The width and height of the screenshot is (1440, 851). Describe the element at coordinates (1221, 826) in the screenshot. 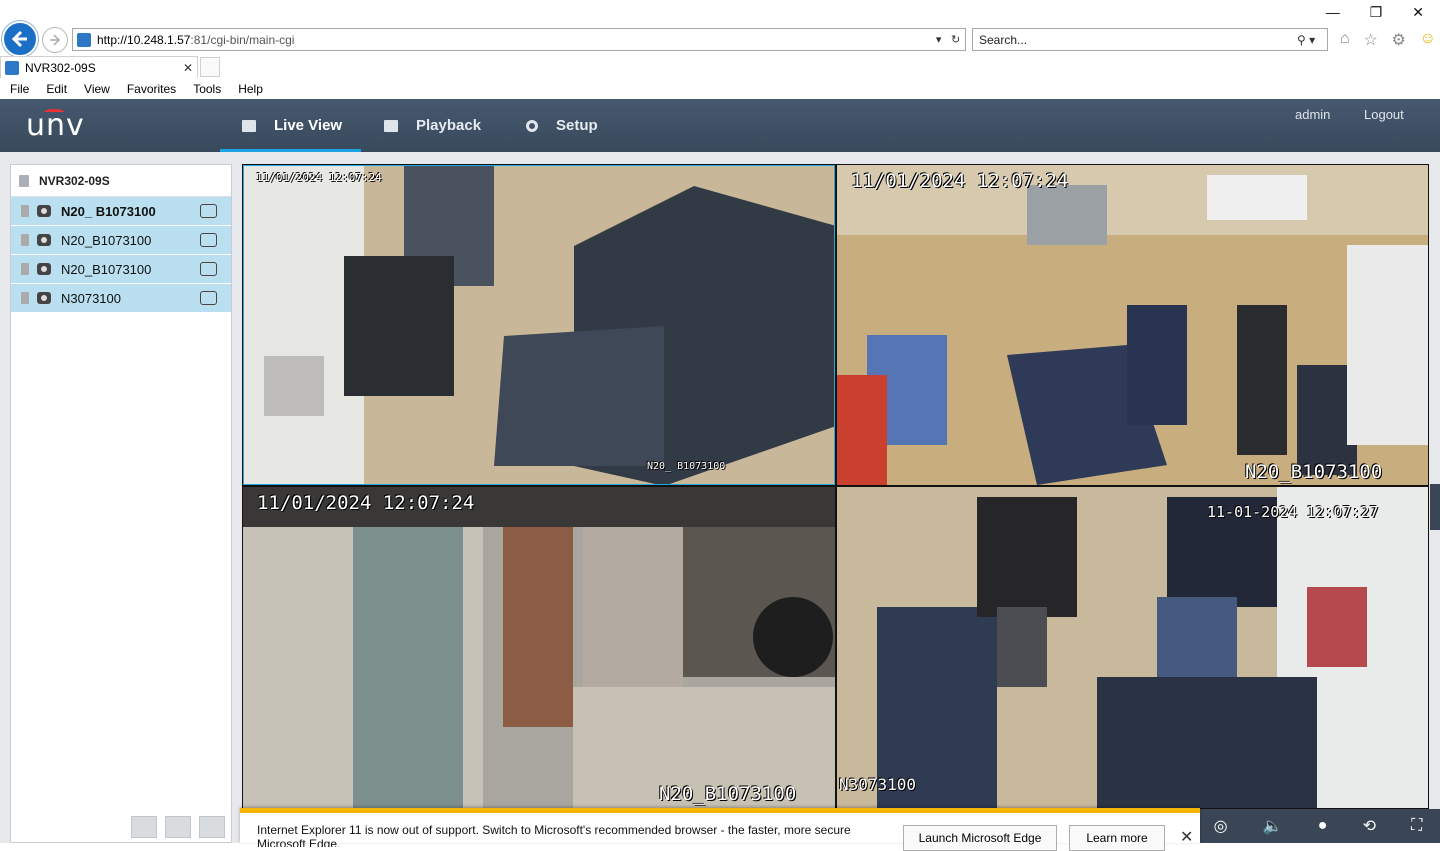

I see `ptz-icon: ◎` at that location.